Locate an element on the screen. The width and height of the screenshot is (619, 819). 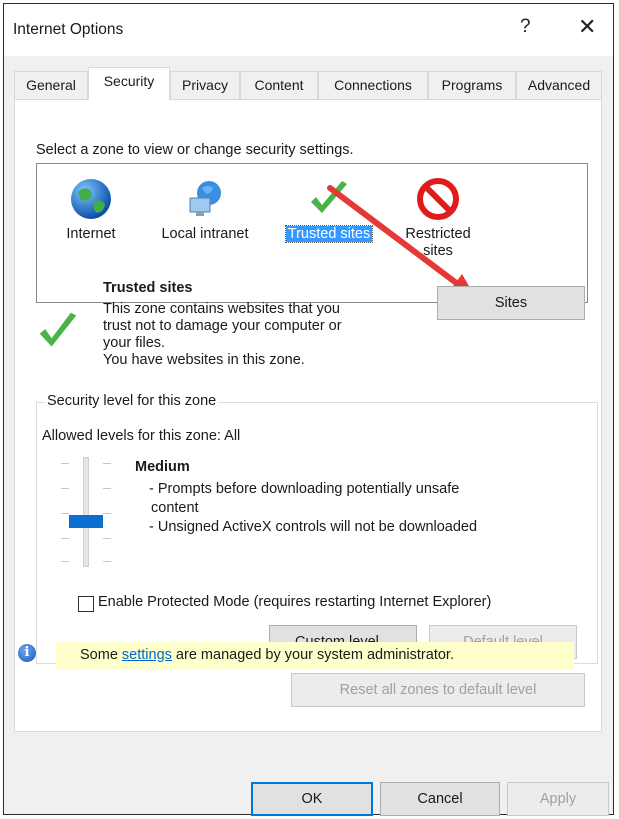
tab-connections: Connections is located at coordinates (373, 85).